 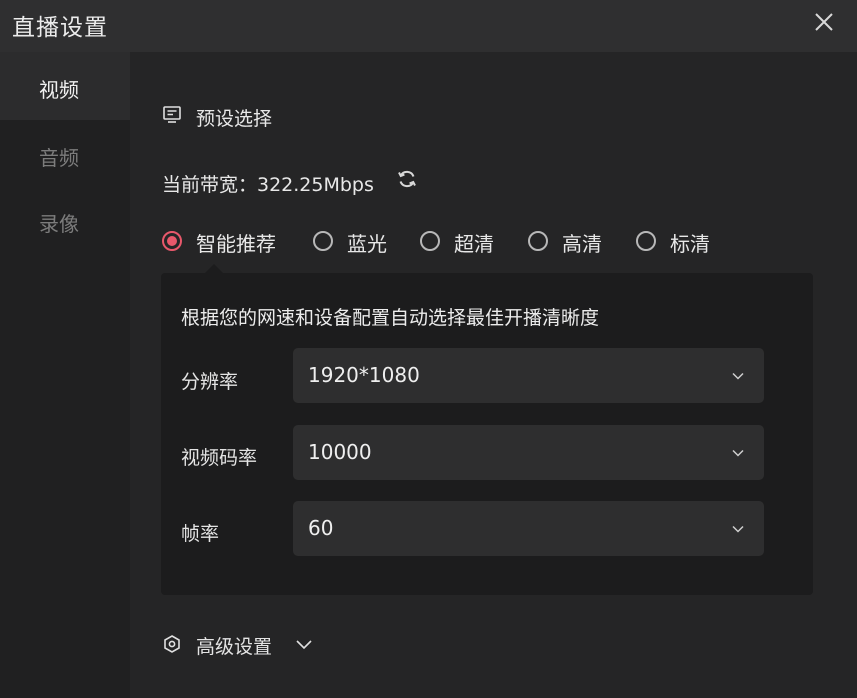 What do you see at coordinates (219, 458) in the screenshot?
I see `bitrate-label: 视频码率` at bounding box center [219, 458].